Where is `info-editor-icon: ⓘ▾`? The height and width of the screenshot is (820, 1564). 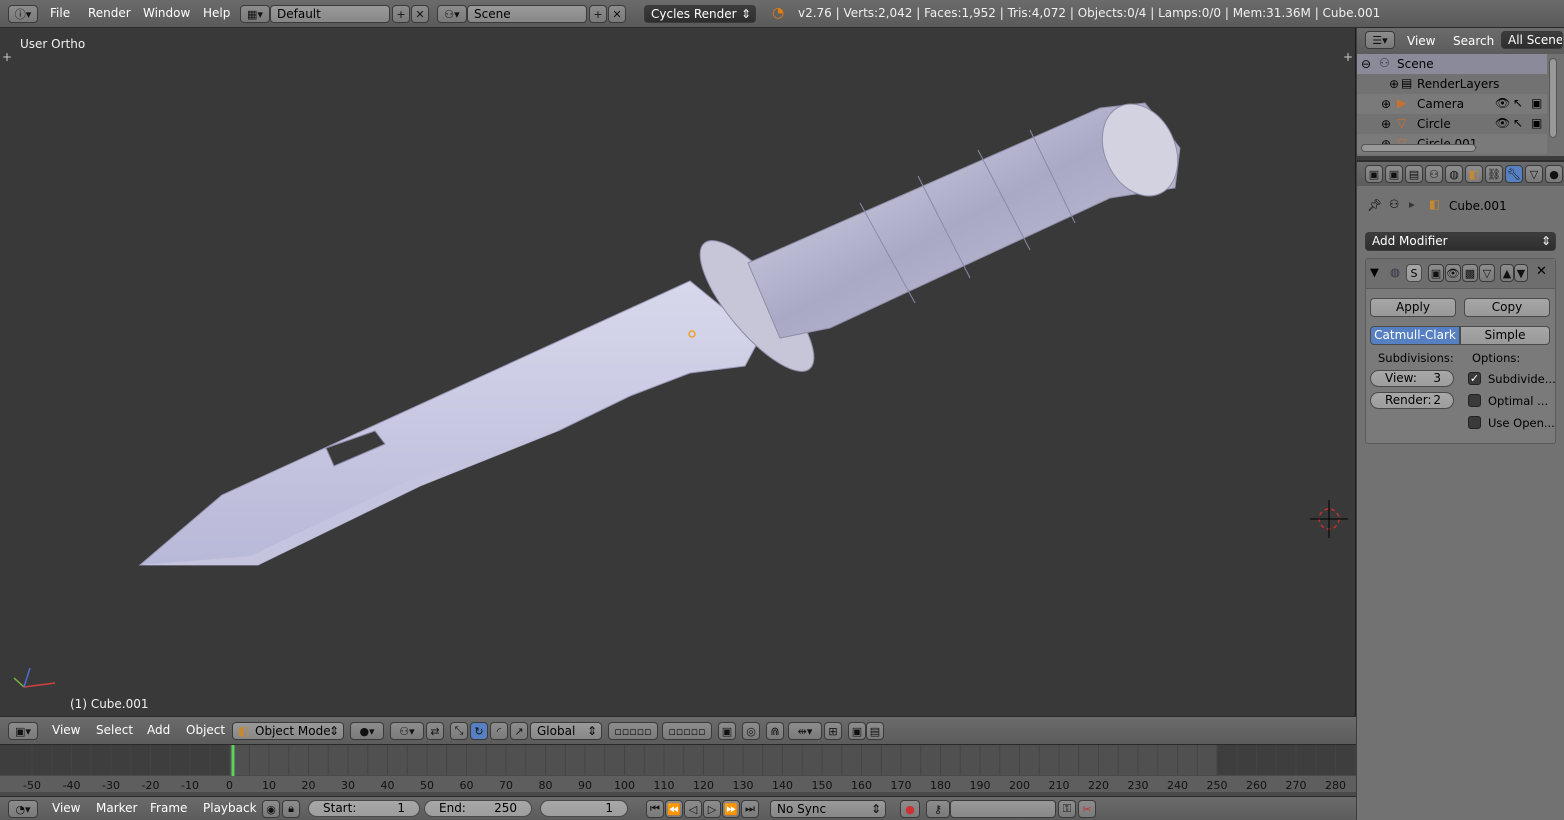 info-editor-icon: ⓘ▾ is located at coordinates (23, 14).